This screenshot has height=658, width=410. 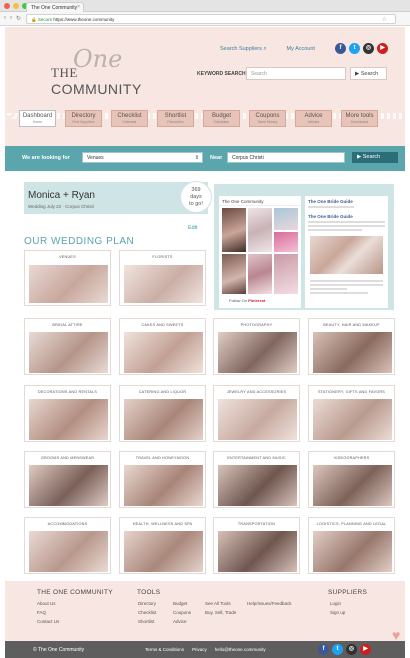 I want to click on tab-label: Budget, so click(x=221, y=116).